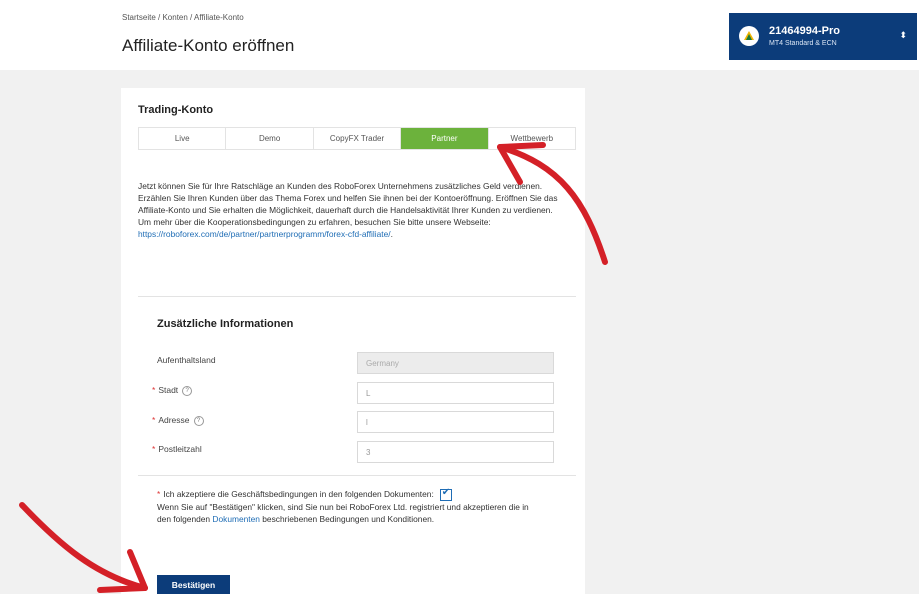 The height and width of the screenshot is (594, 919). Describe the element at coordinates (552, 204) in the screenshot. I see `annotation-arrow-partner` at that location.